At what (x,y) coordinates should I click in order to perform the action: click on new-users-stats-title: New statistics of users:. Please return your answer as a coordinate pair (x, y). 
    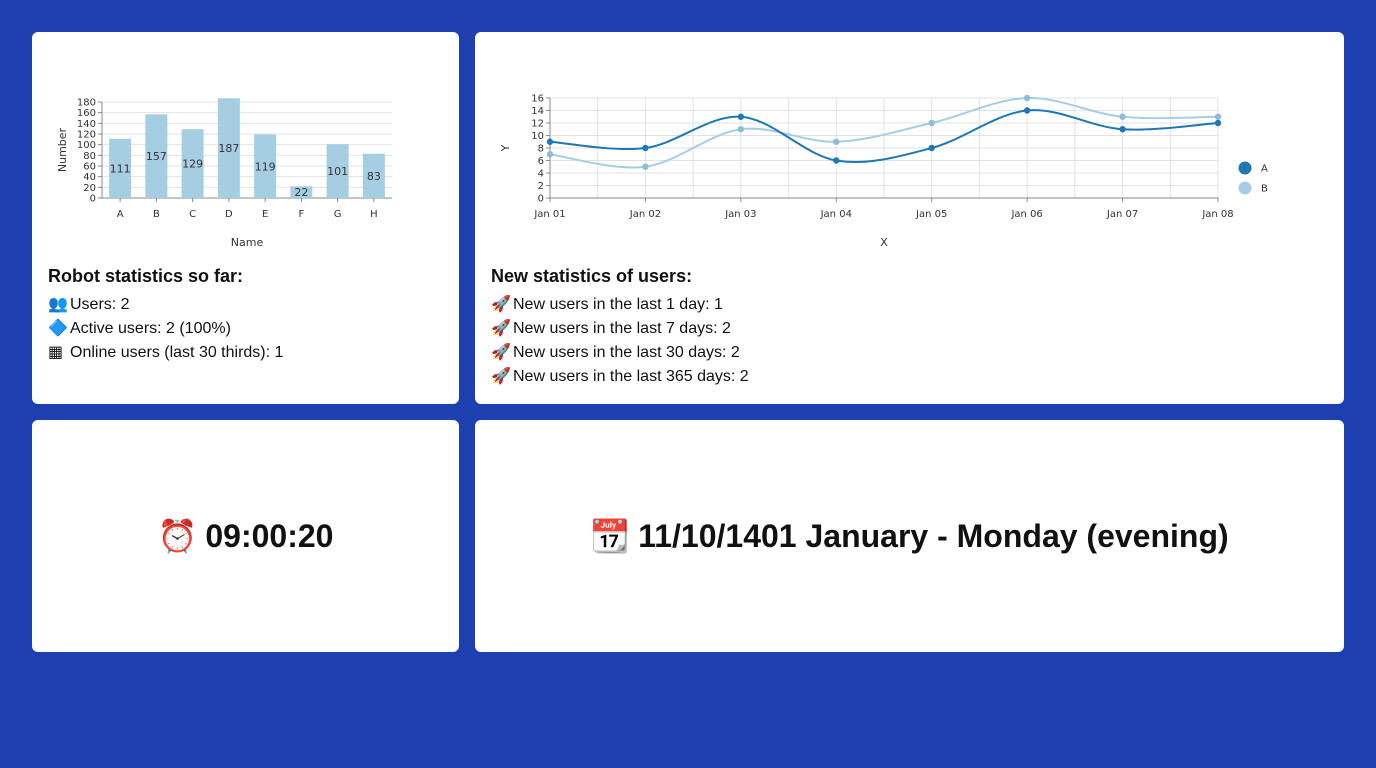
    Looking at the image, I should click on (592, 276).